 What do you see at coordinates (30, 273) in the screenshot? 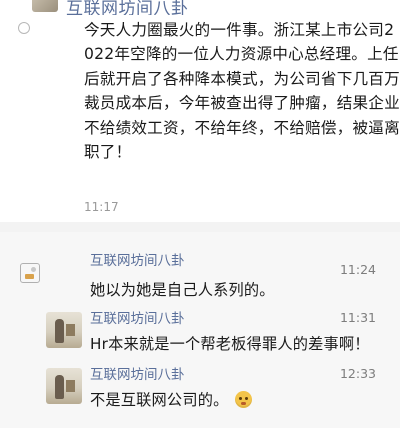
I see `comment-avatar-image-icon` at bounding box center [30, 273].